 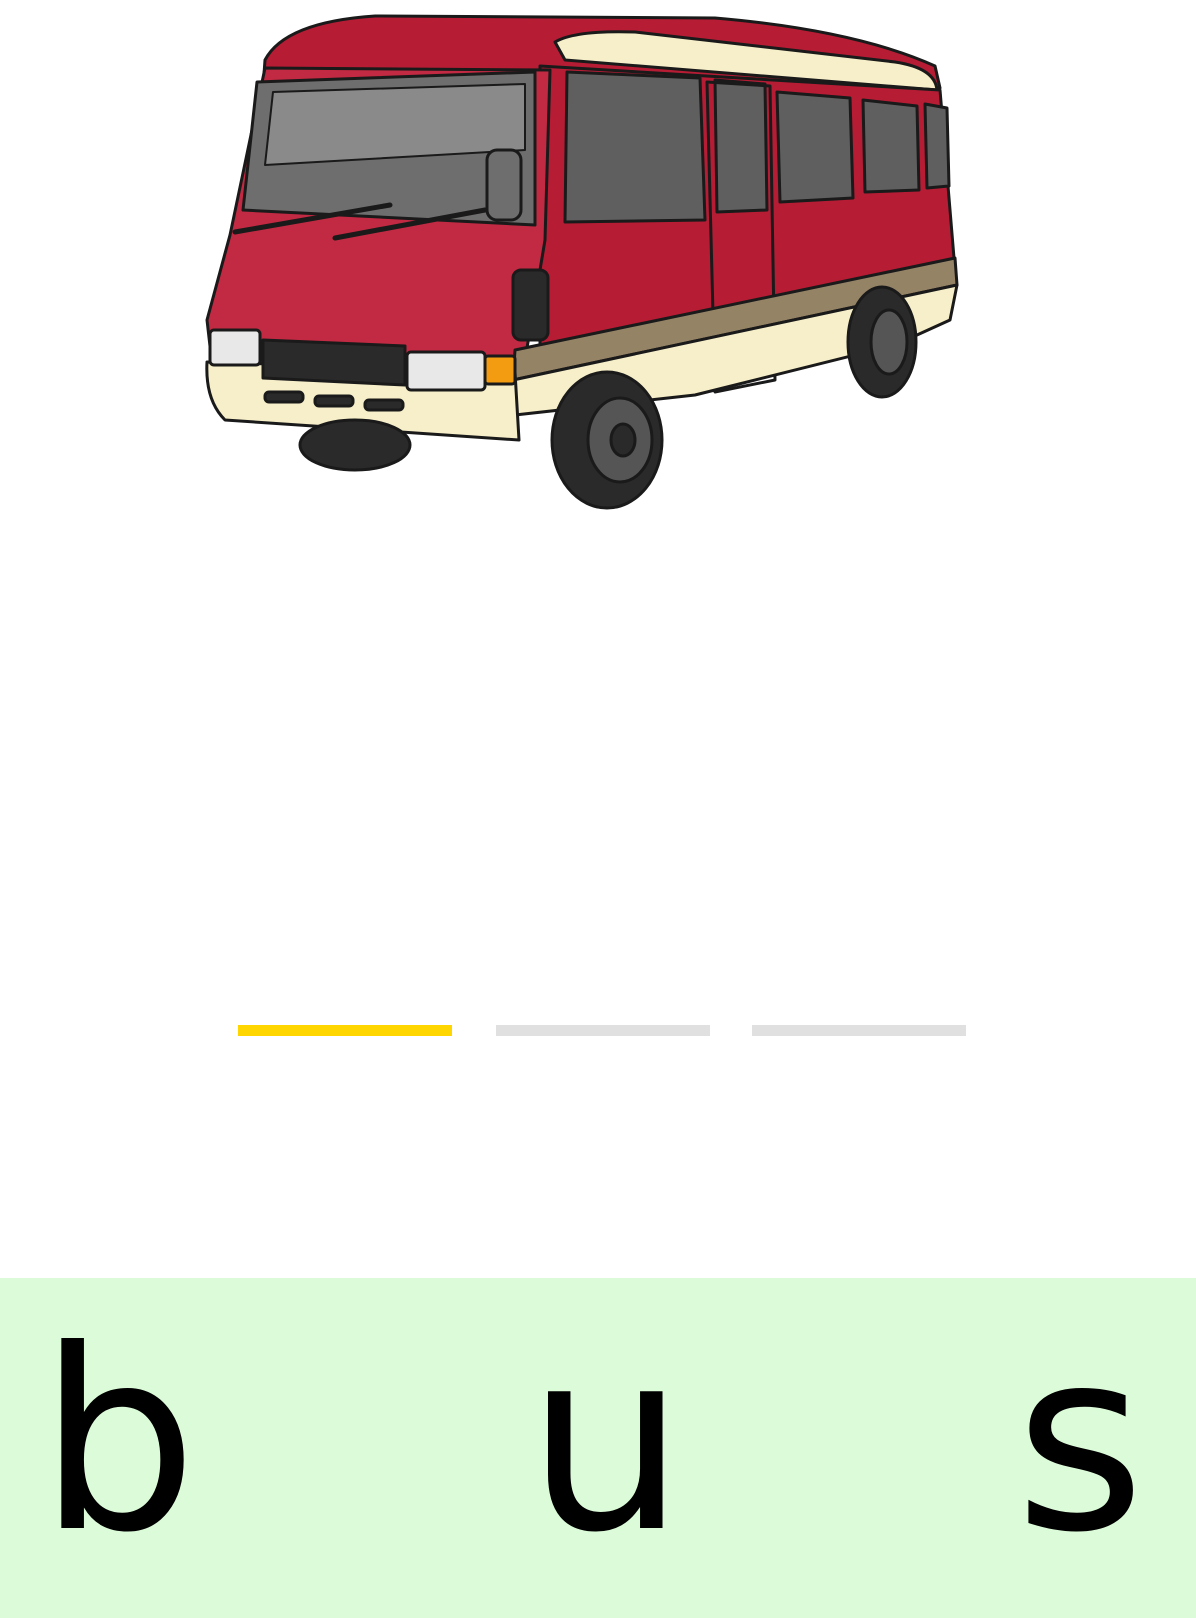 I want to click on letter-tile-label: s, so click(x=1080, y=1441).